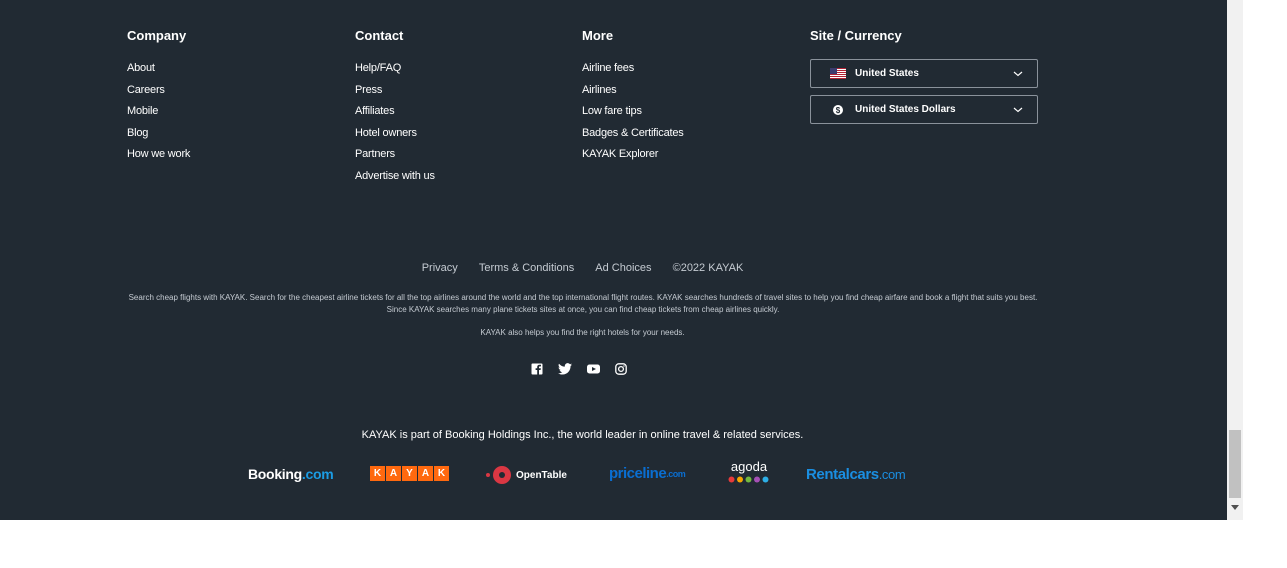 The width and height of the screenshot is (1287, 568). What do you see at coordinates (157, 35) in the screenshot?
I see `column-heading: Company` at bounding box center [157, 35].